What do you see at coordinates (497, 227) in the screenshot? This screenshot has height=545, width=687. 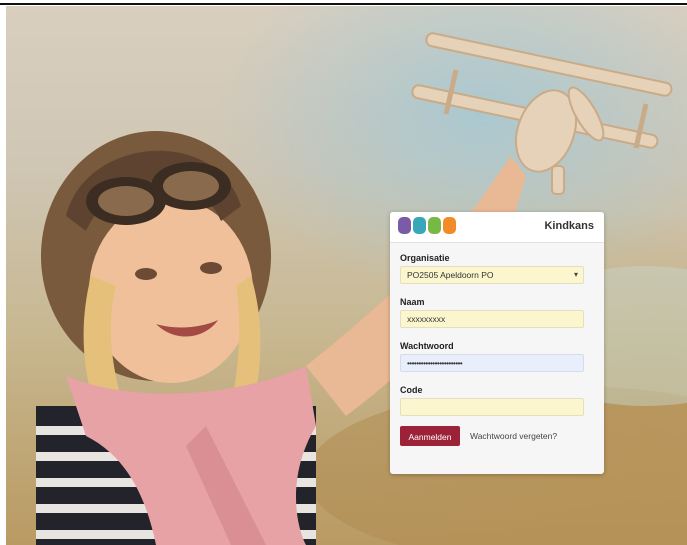 I see `panel-header: Kindkans` at bounding box center [497, 227].